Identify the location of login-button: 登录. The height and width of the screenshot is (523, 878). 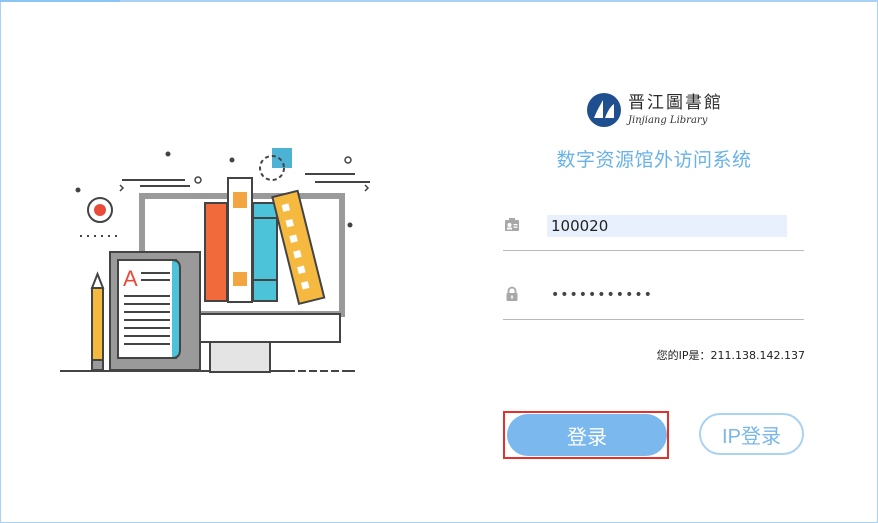
(587, 435).